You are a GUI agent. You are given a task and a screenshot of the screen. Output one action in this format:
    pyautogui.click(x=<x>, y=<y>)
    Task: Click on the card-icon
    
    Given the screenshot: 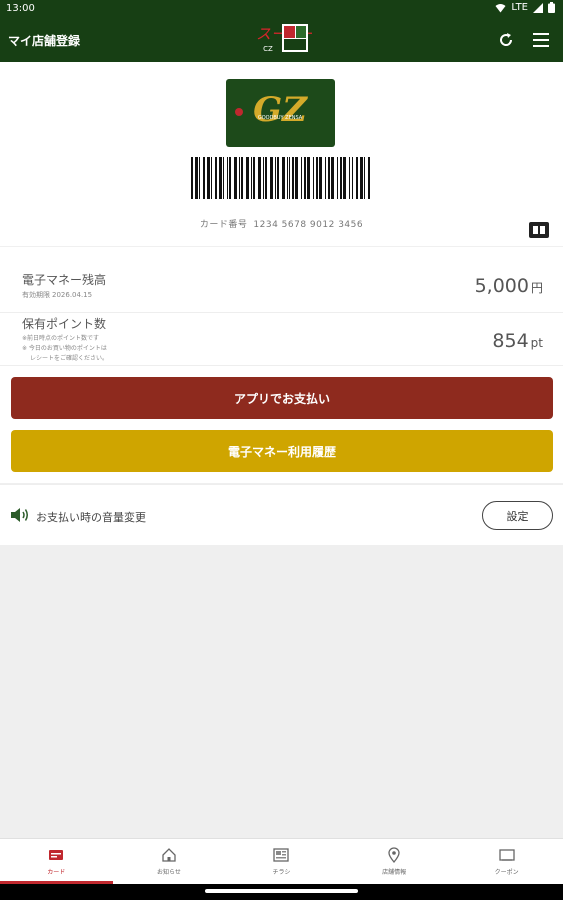 What is the action you would take?
    pyautogui.click(x=56, y=855)
    